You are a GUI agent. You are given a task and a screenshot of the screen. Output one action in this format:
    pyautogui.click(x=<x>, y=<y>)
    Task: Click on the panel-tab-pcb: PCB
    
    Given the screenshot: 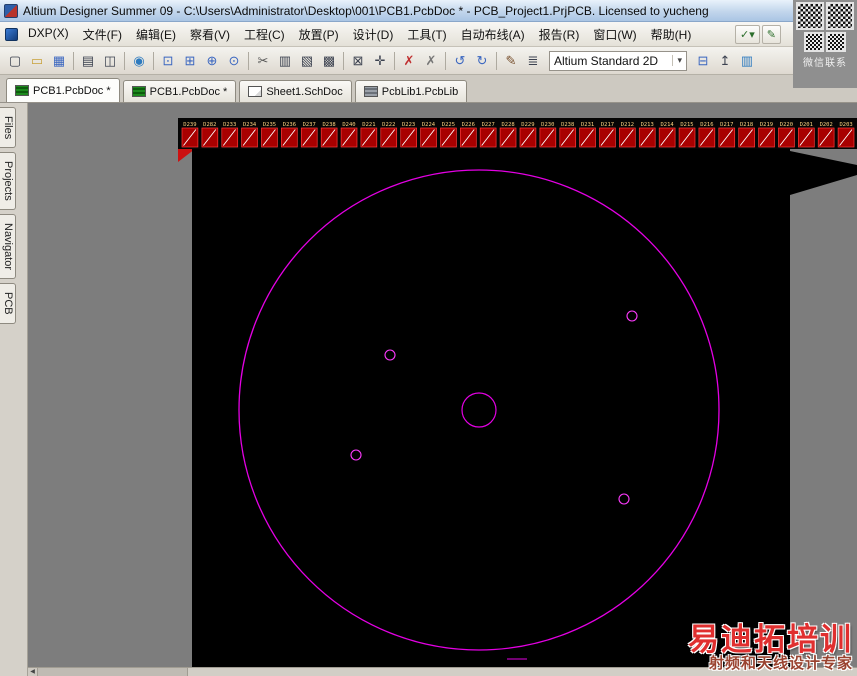 What is the action you would take?
    pyautogui.click(x=8, y=303)
    